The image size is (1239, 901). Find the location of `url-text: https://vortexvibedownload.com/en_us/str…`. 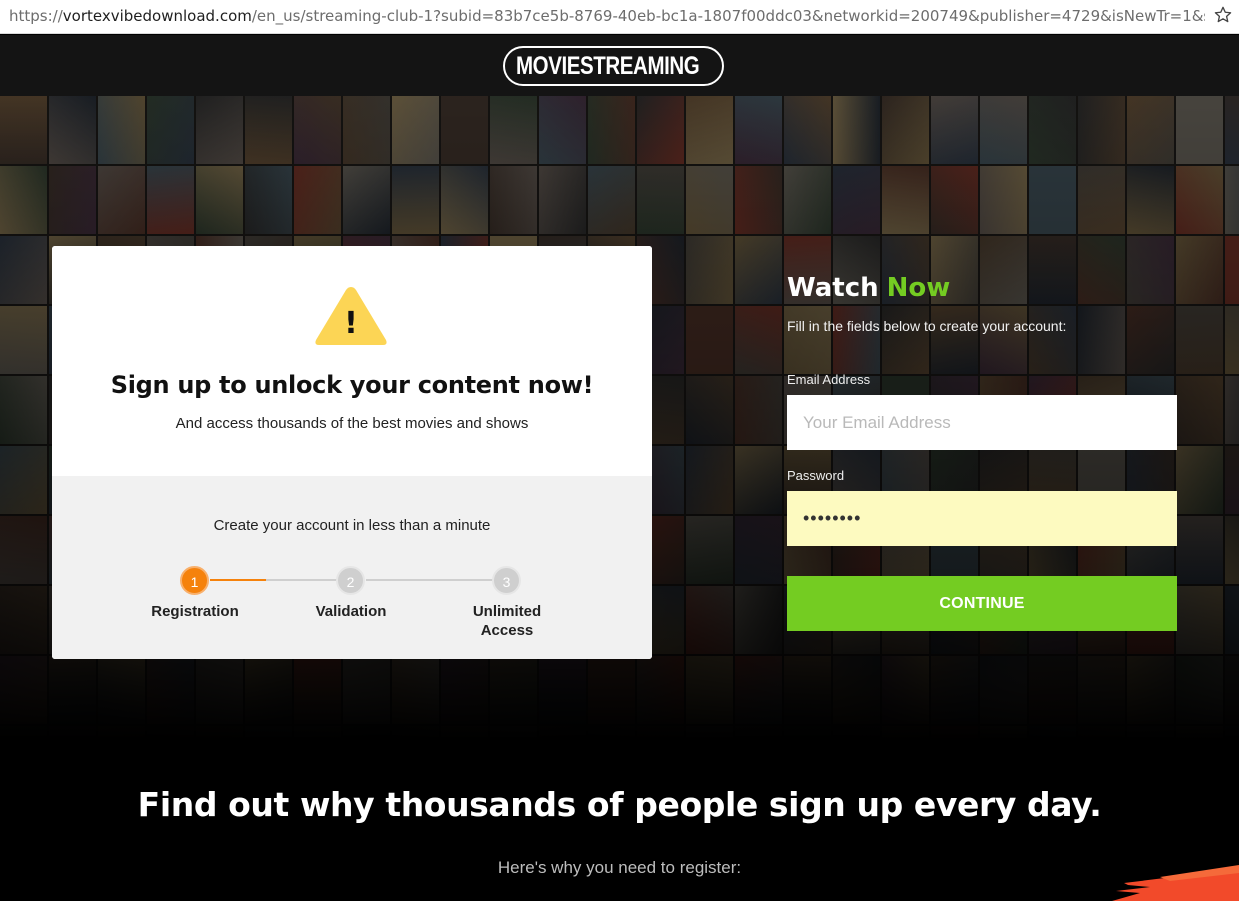

url-text: https://vortexvibedownload.com/en_us/str… is located at coordinates (607, 16).